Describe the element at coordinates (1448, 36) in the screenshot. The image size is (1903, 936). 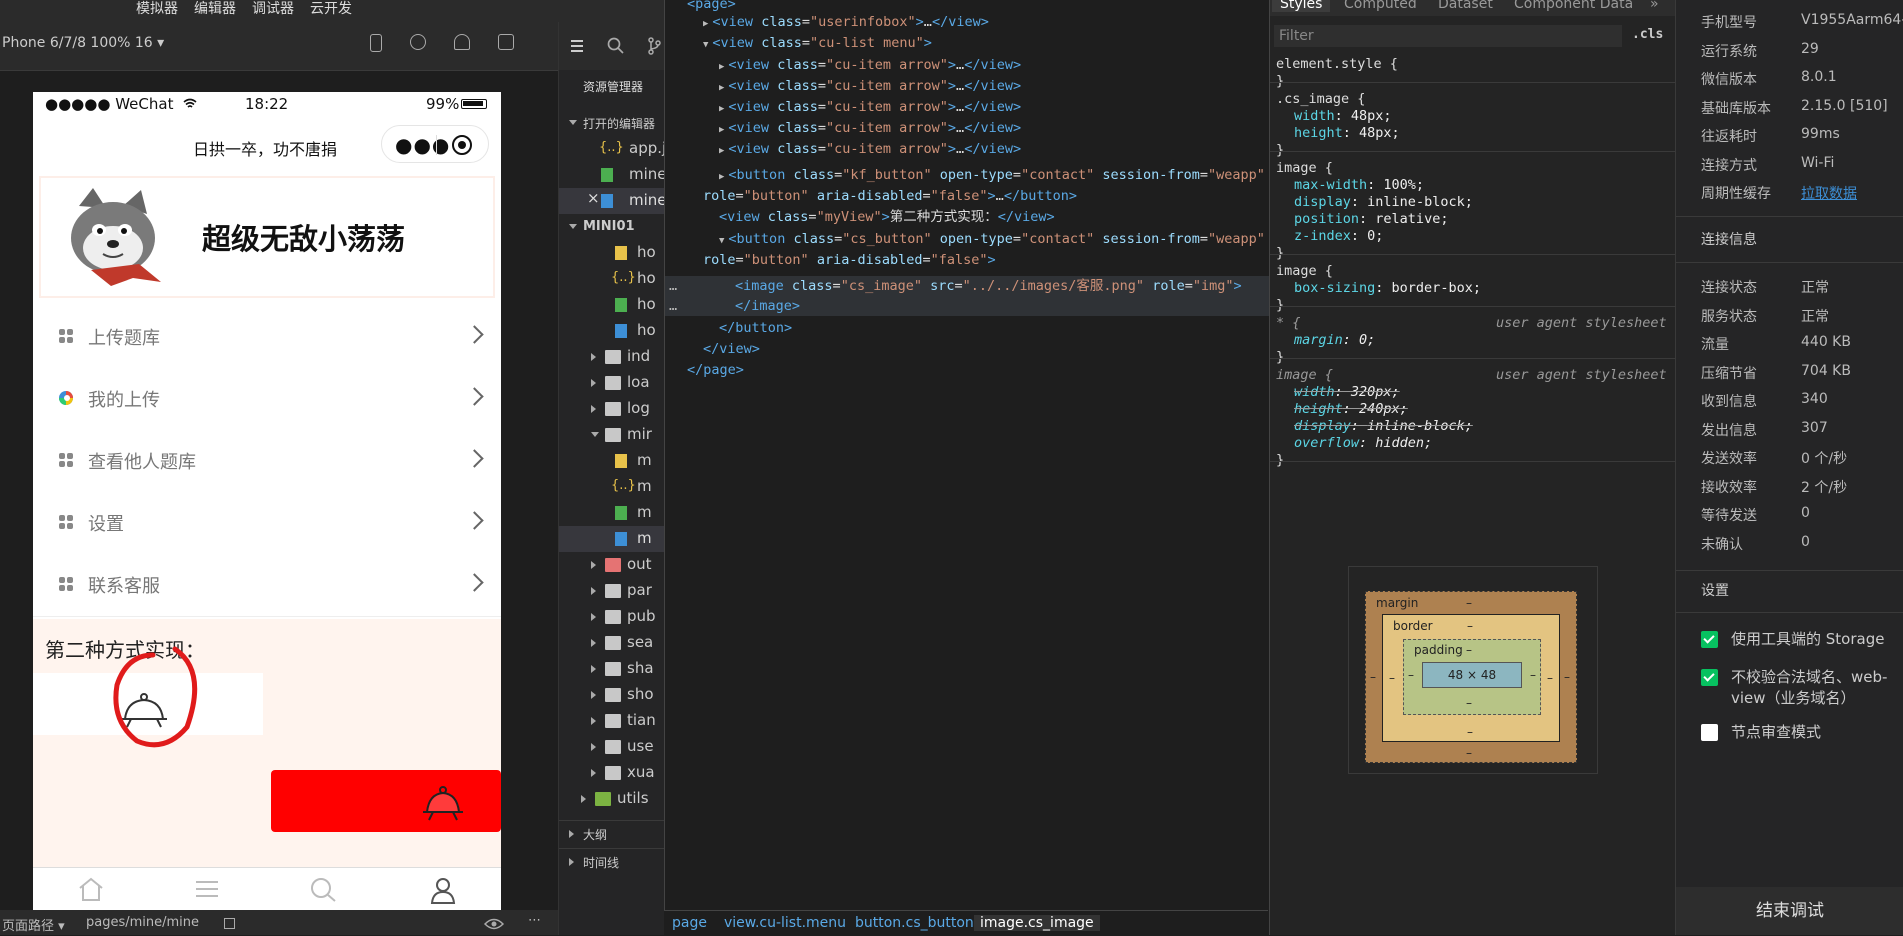
I see `styles-filter-input: Filter` at that location.